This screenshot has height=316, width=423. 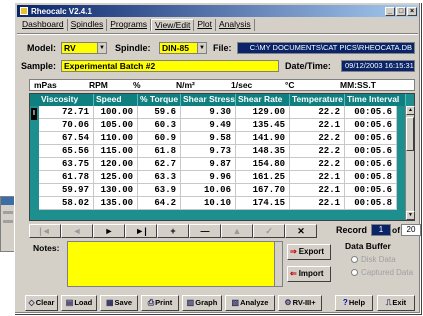 What do you see at coordinates (170, 66) in the screenshot?
I see `sample-field: Experimental Batch #2` at bounding box center [170, 66].